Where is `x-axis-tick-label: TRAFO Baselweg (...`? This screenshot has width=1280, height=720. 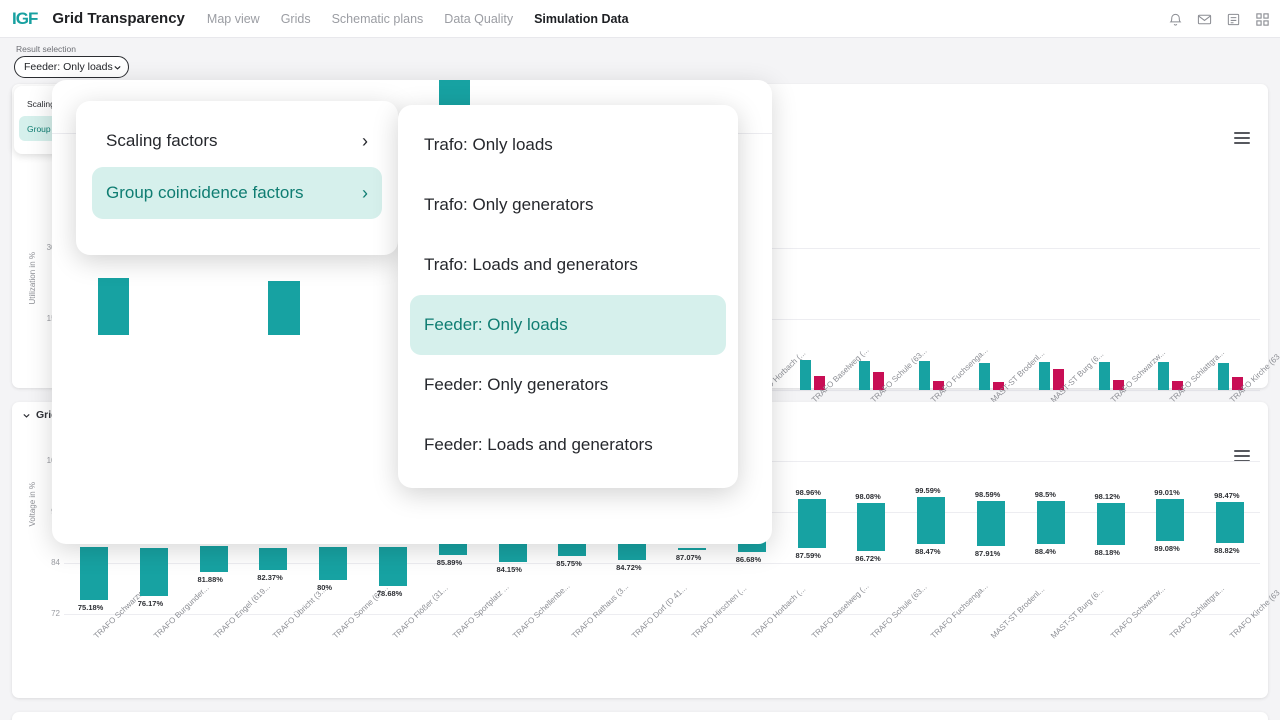 x-axis-tick-label: TRAFO Baselweg (... is located at coordinates (840, 611).